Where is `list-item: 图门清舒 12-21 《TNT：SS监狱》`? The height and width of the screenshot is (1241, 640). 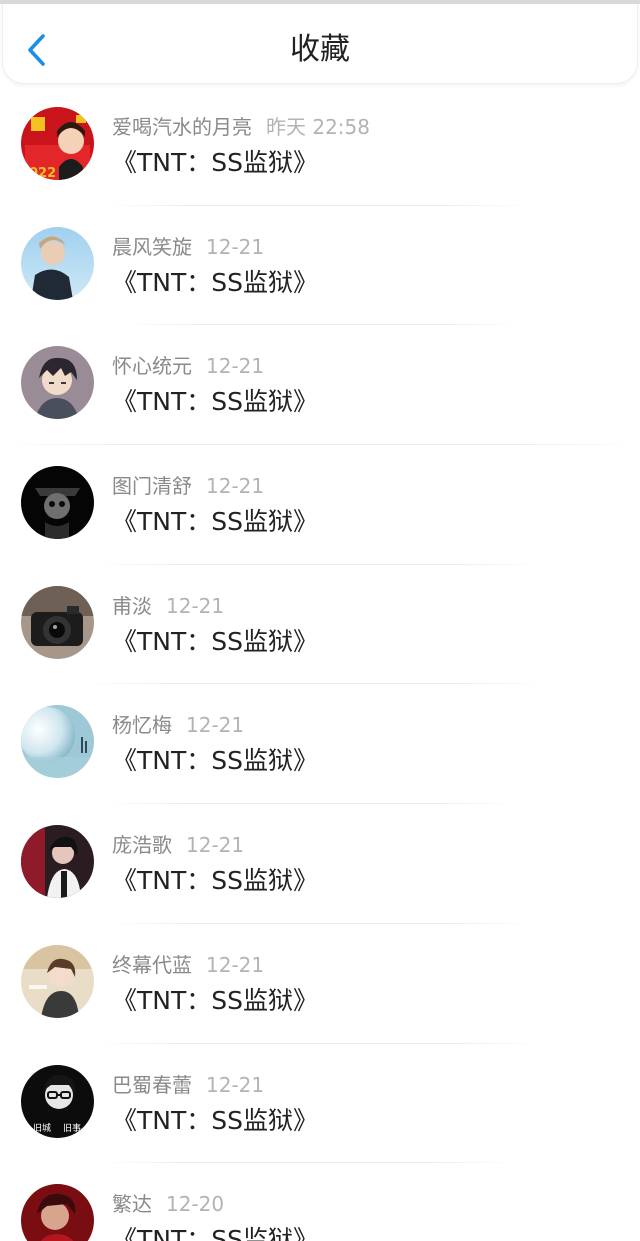 list-item: 图门清舒 12-21 《TNT：SS监狱》 is located at coordinates (320, 505).